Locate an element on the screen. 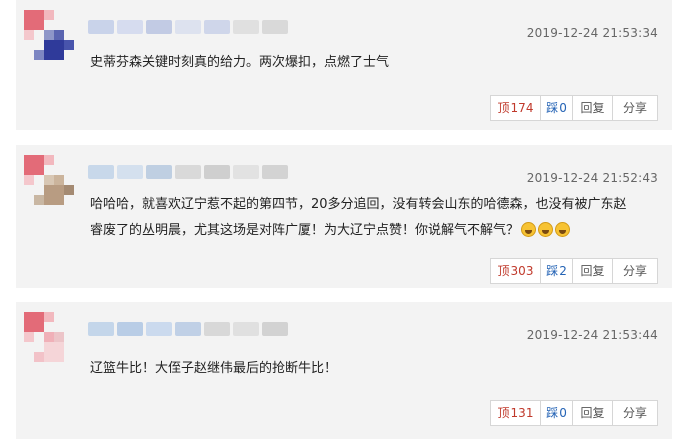 The width and height of the screenshot is (680, 439). downvote-button: 踩2 is located at coordinates (557, 271).